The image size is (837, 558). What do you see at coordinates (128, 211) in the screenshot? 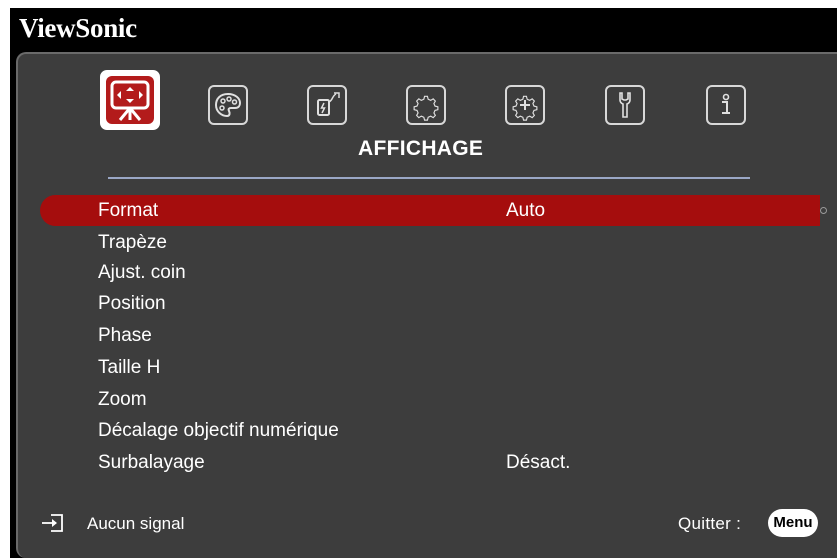
I see `menu-item-format: Format` at bounding box center [128, 211].